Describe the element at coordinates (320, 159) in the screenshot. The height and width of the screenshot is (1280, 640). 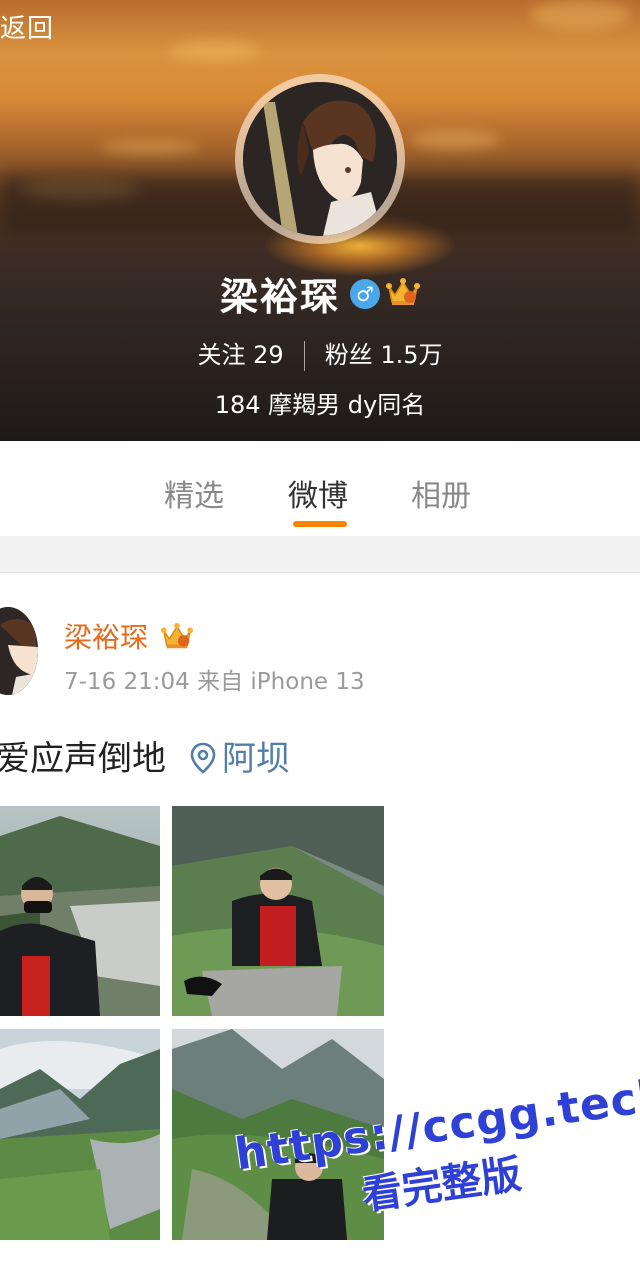
I see `avatar` at that location.